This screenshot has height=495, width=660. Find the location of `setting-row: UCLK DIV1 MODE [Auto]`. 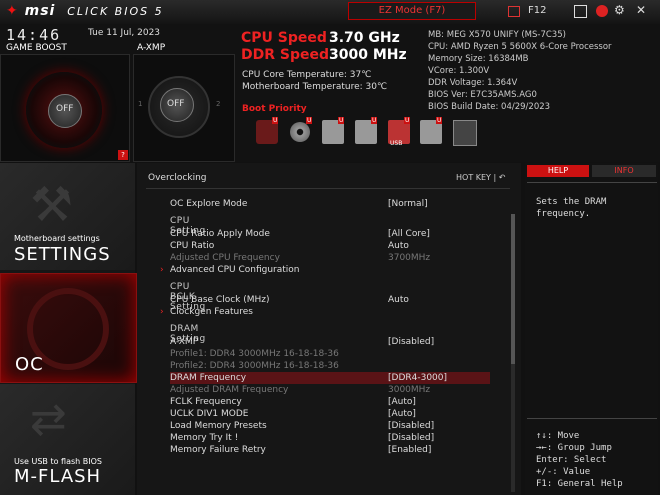

setting-row: UCLK DIV1 MODE [Auto] is located at coordinates (330, 414).